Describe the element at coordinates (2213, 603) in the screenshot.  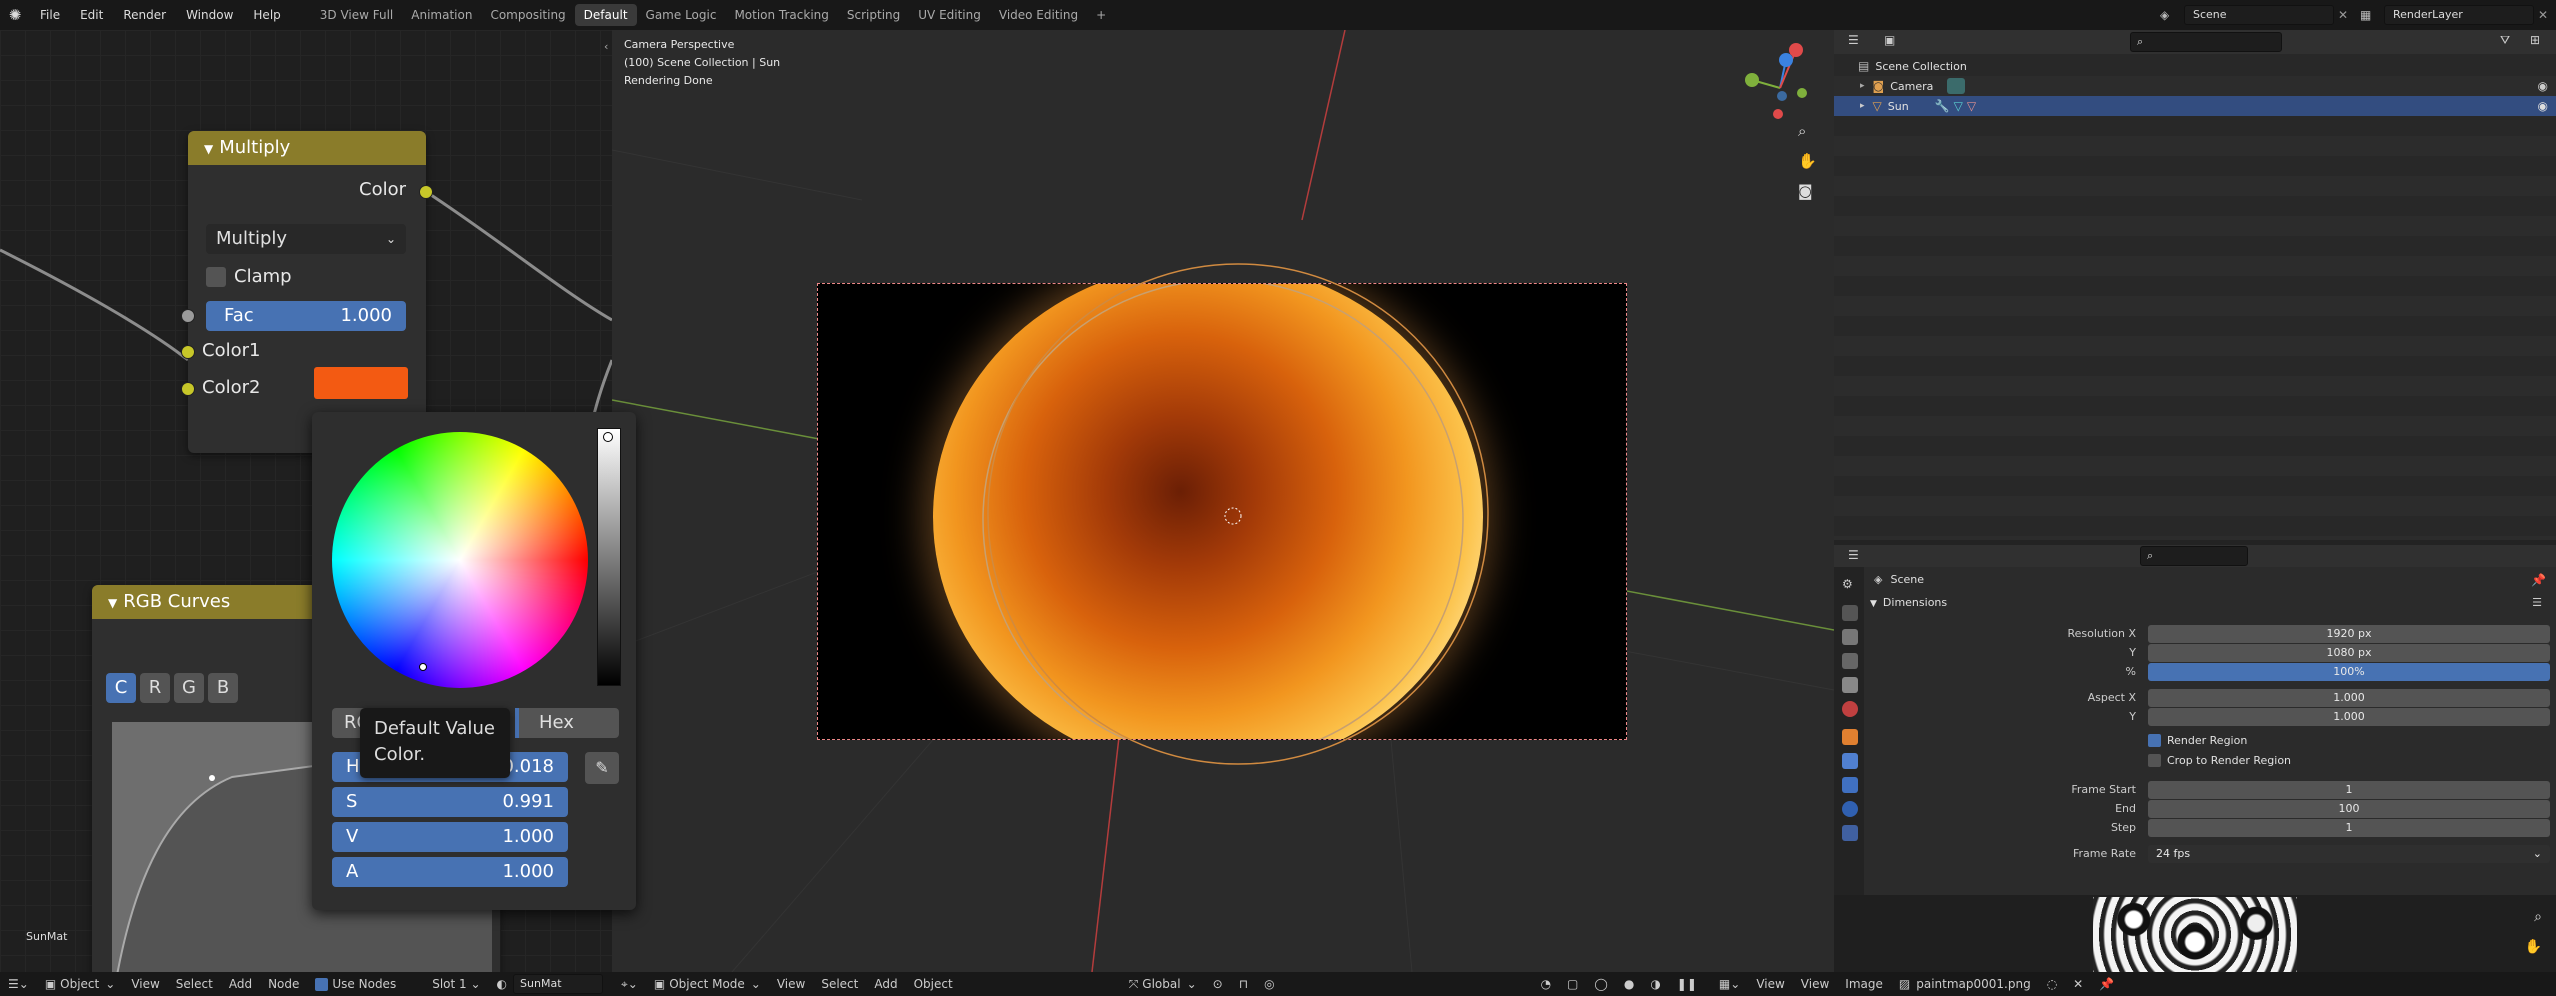
I see `dimensions-panel-header: ▼ Dimensions ☰` at that location.